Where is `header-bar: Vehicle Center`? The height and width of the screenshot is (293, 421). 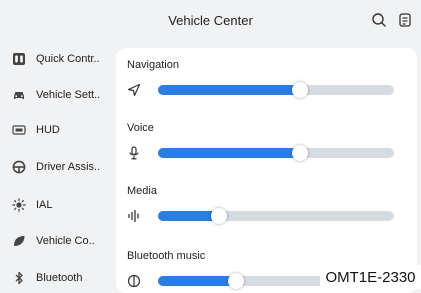 header-bar: Vehicle Center is located at coordinates (210, 20).